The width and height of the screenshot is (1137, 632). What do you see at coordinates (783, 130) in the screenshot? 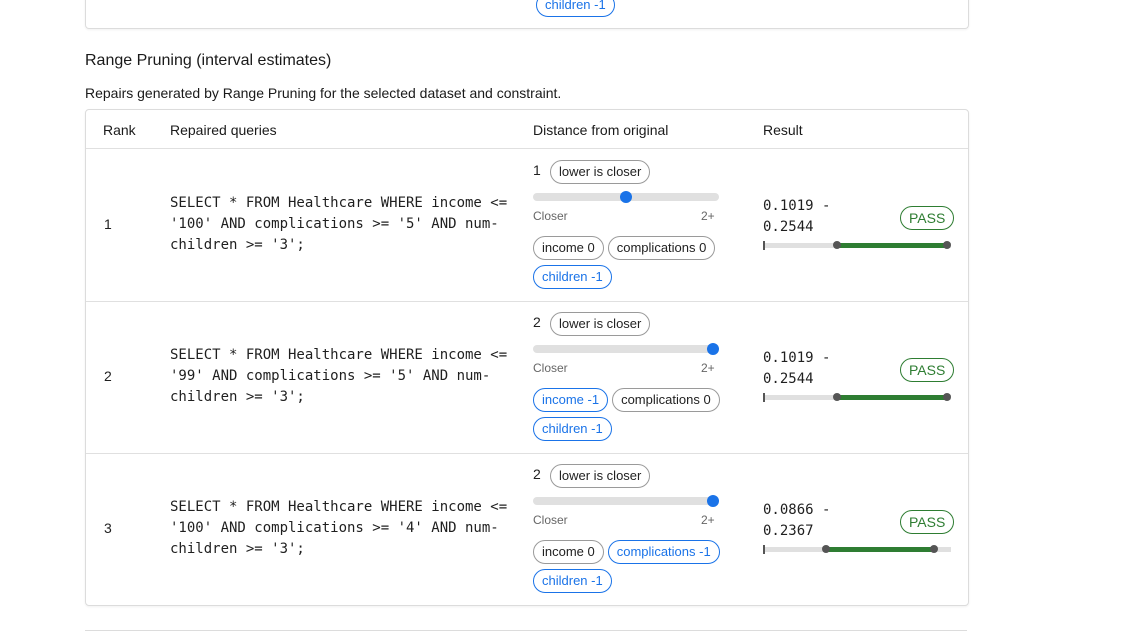
I see `header-result: Result` at bounding box center [783, 130].